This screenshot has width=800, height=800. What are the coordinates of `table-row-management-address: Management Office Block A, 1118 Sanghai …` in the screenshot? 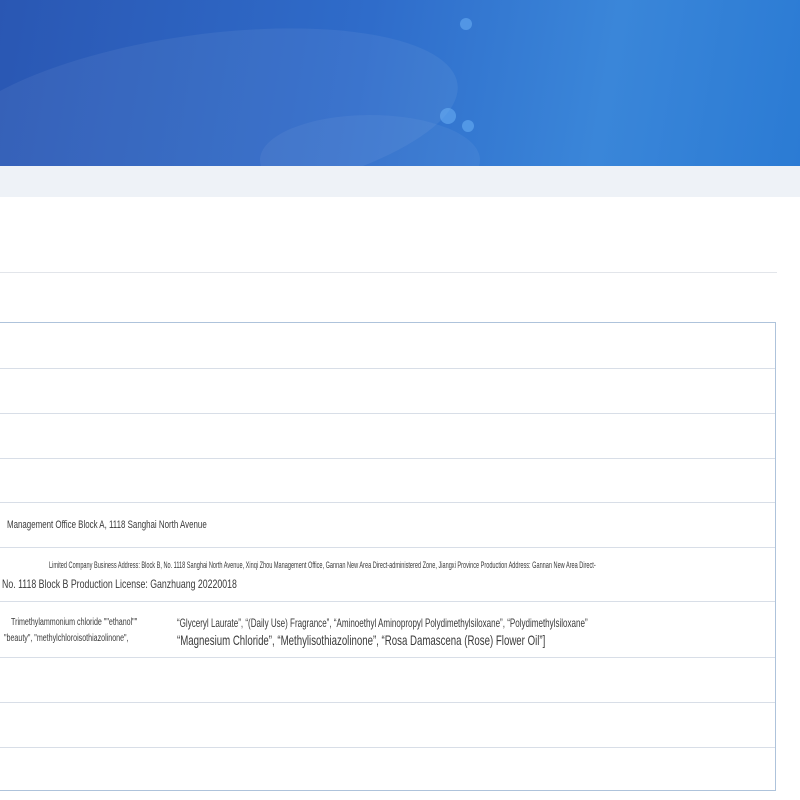 It's located at (387, 525).